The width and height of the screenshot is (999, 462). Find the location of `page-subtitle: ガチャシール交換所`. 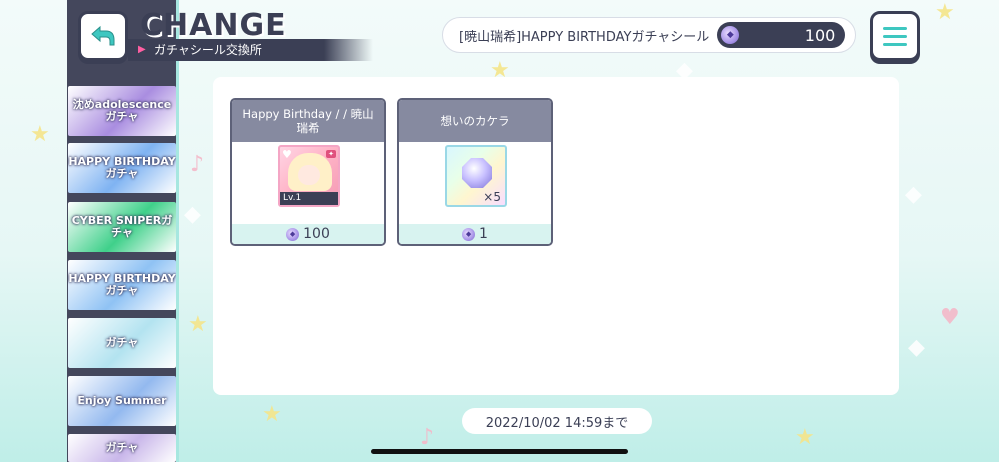

page-subtitle: ガチャシール交換所 is located at coordinates (208, 50).